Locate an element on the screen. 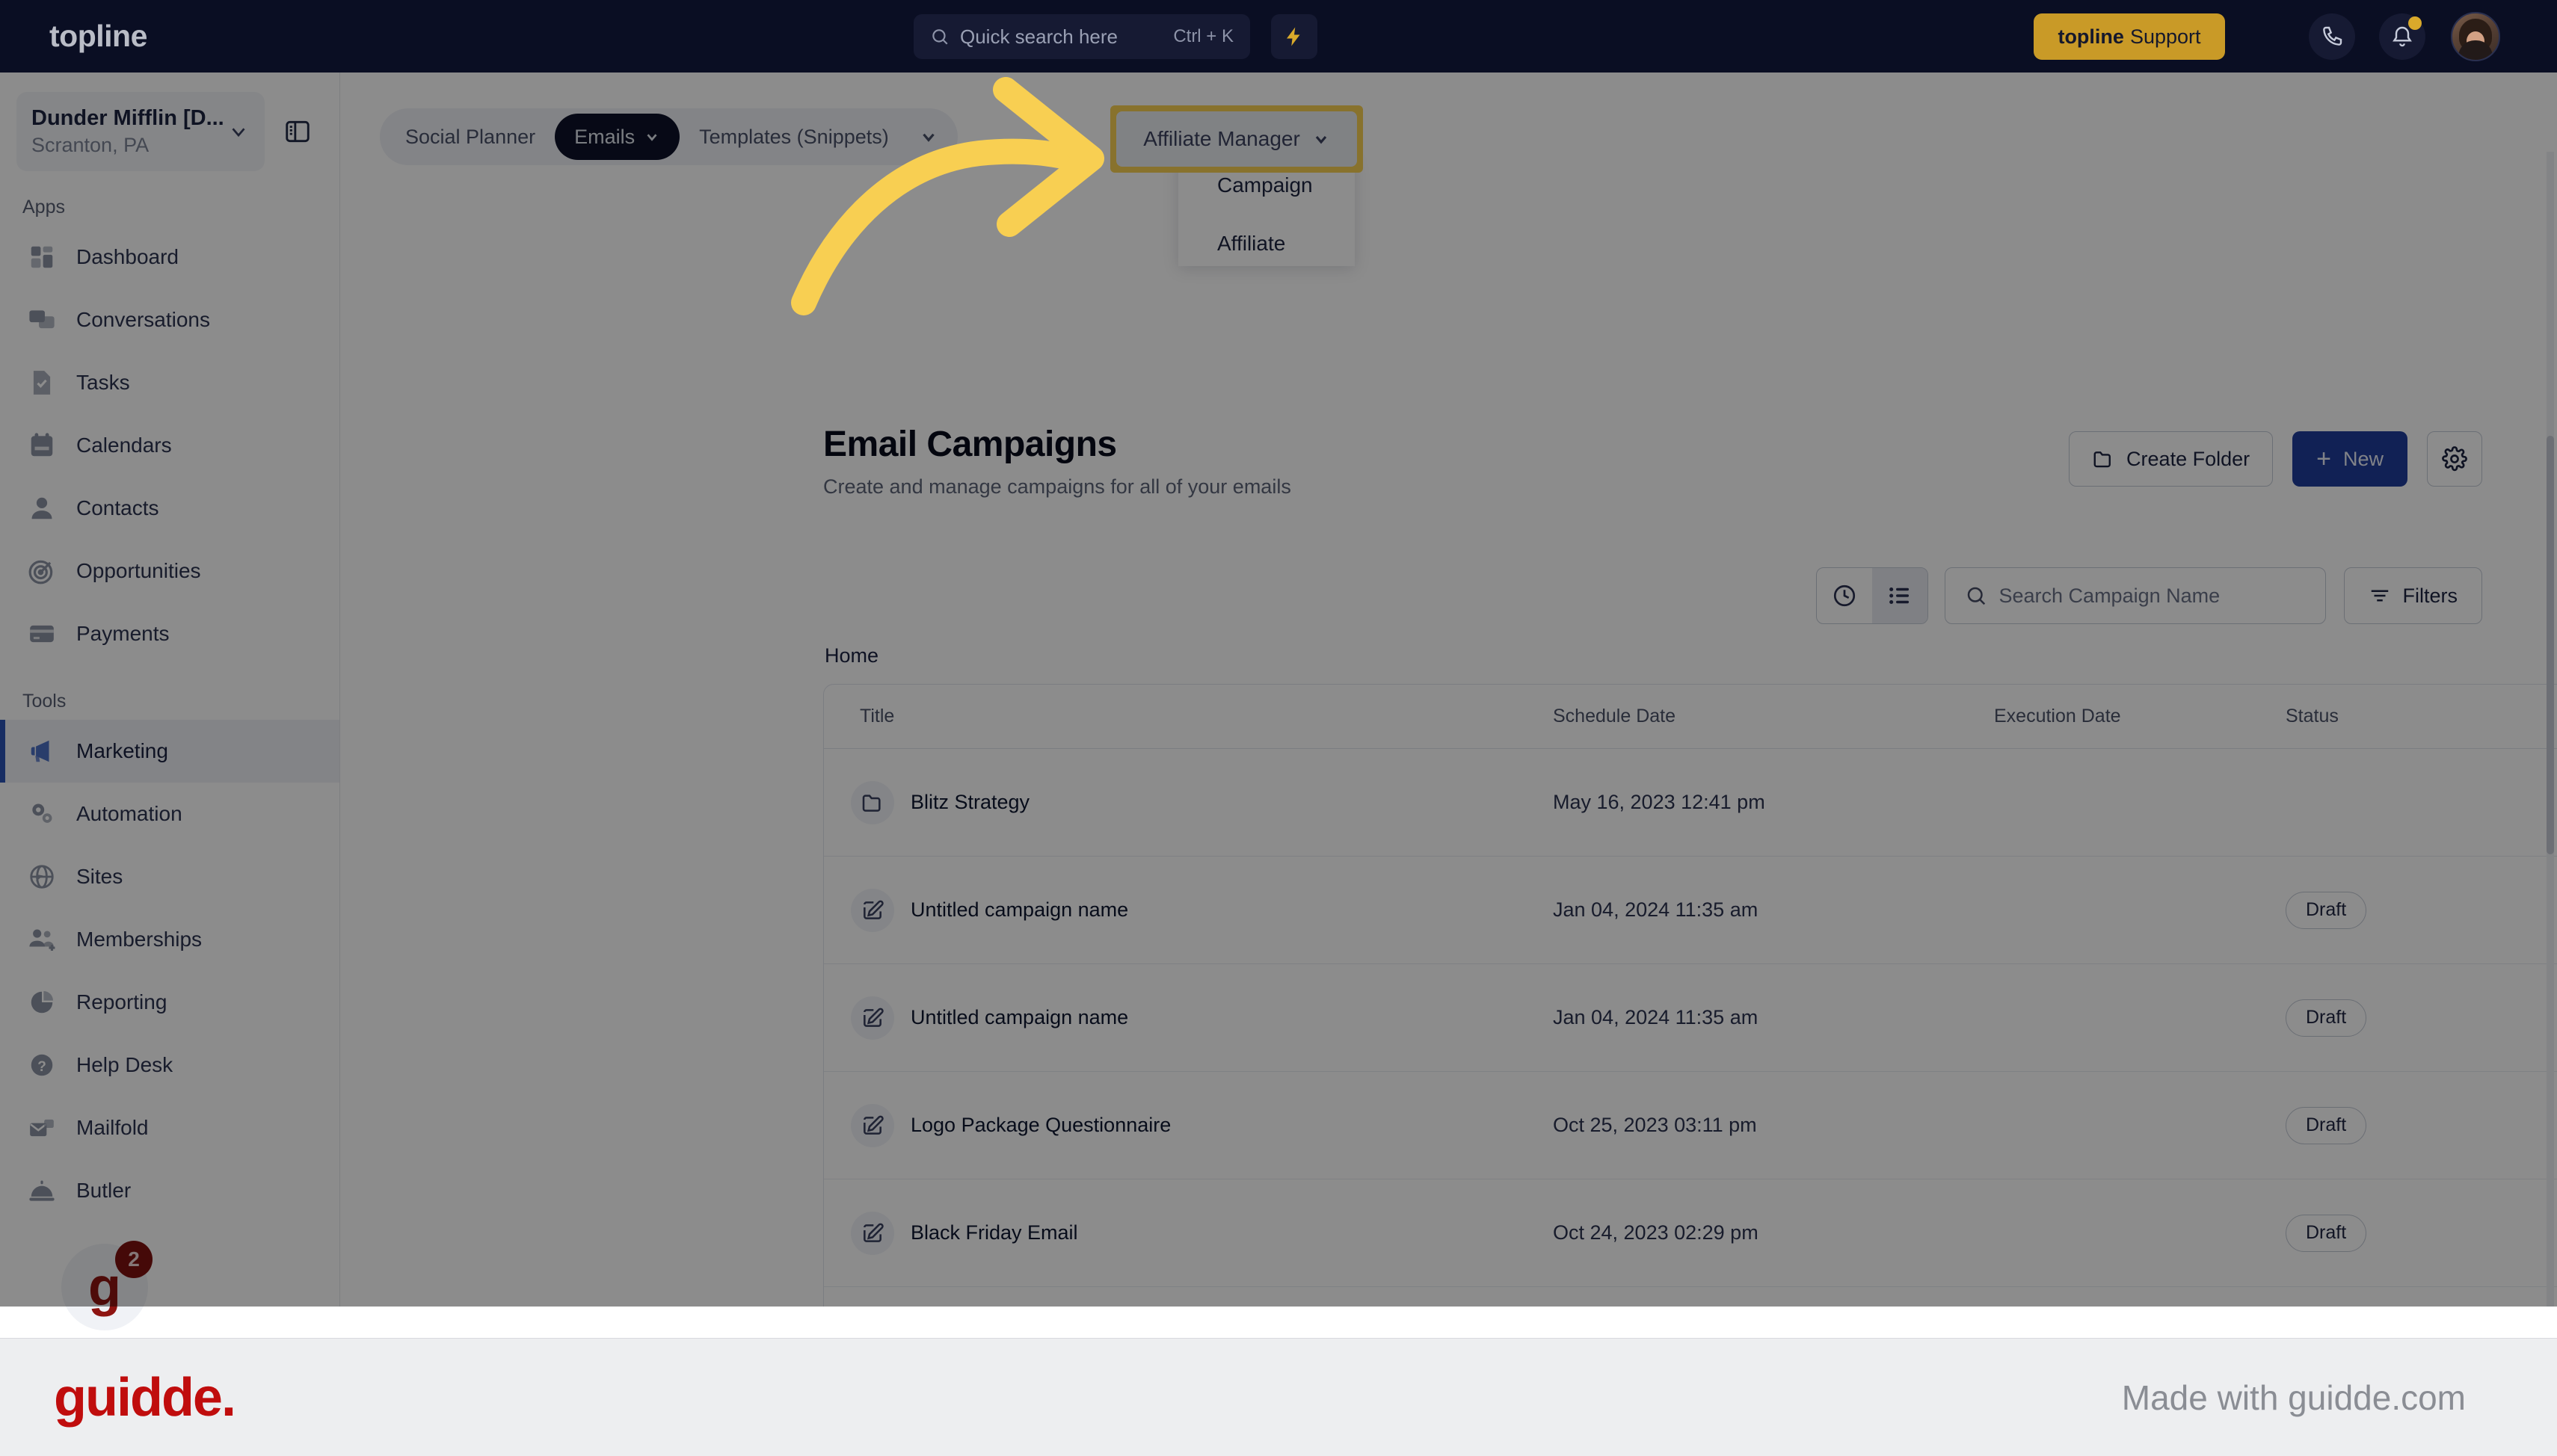 This screenshot has height=1456, width=2557. chevron-down-icon is located at coordinates (652, 137).